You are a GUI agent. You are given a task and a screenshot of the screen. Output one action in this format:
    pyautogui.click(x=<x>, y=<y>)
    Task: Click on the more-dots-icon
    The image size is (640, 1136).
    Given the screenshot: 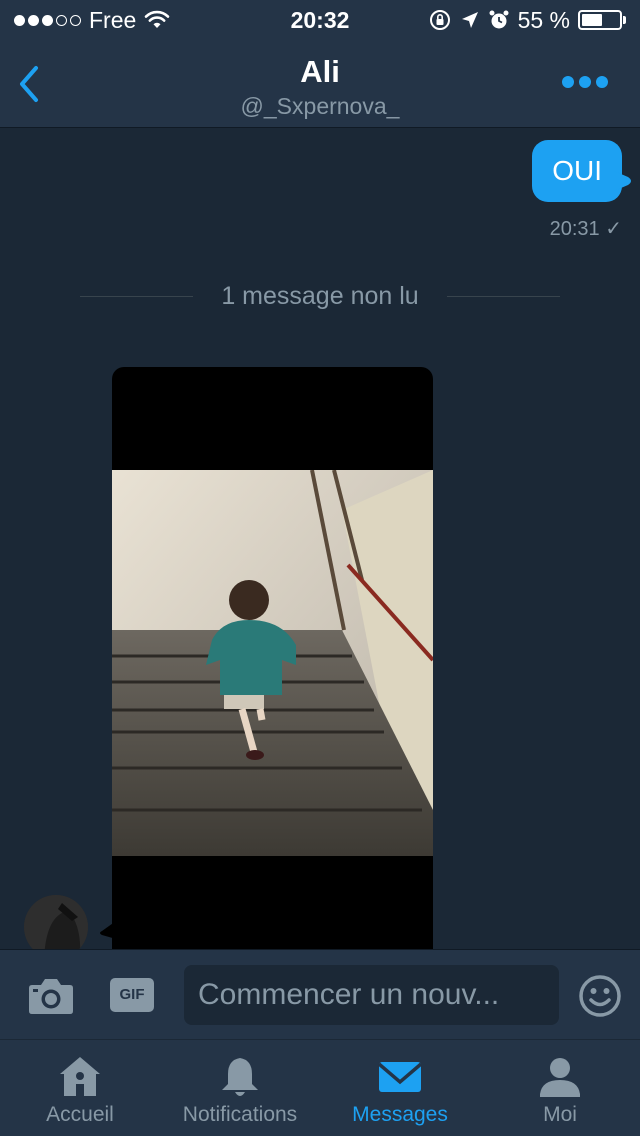 What is the action you would take?
    pyautogui.click(x=568, y=82)
    